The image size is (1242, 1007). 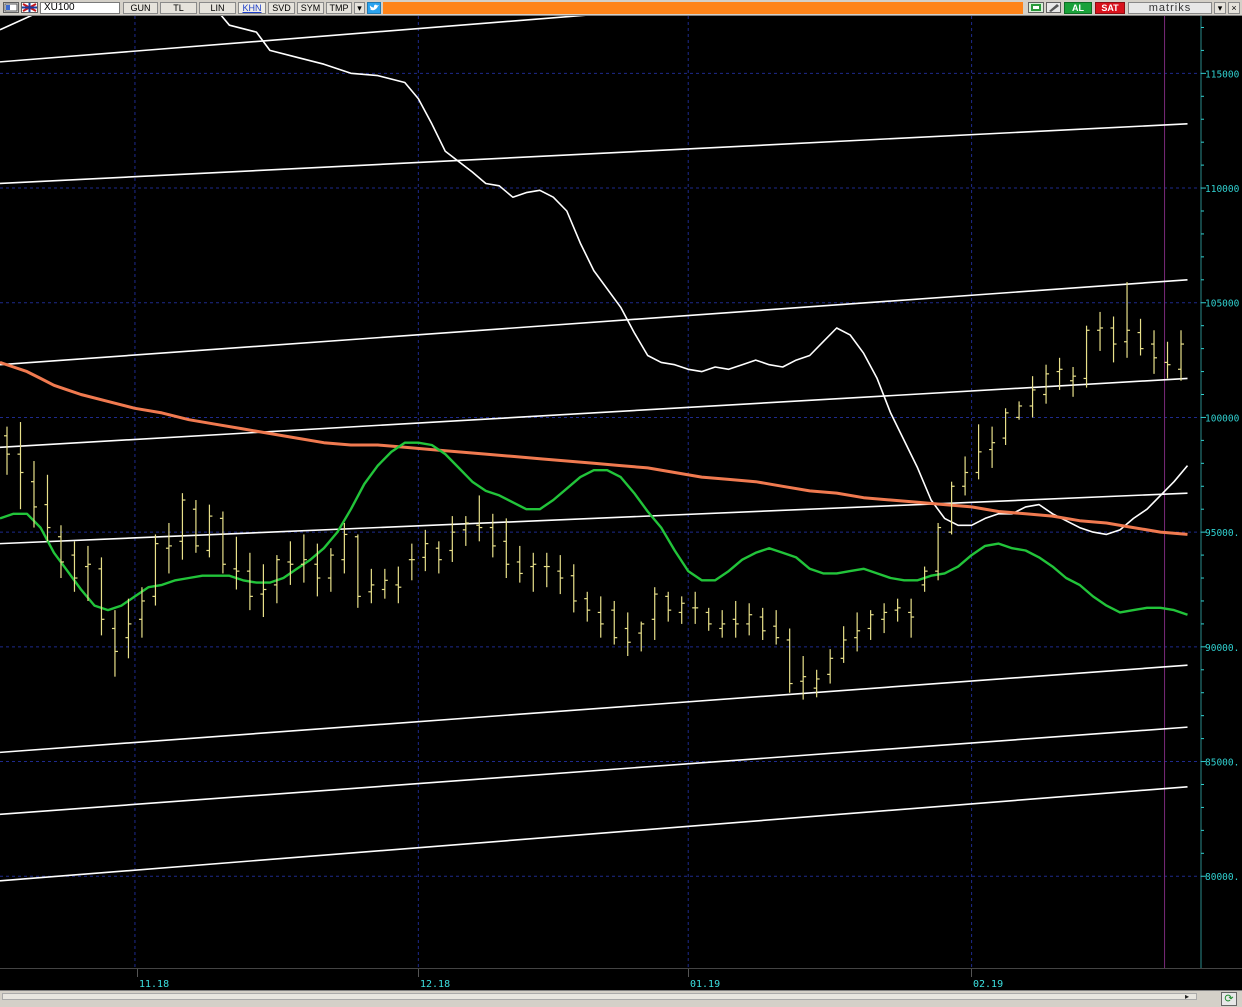 I want to click on refresh-icon: ⟳, so click(x=1229, y=999).